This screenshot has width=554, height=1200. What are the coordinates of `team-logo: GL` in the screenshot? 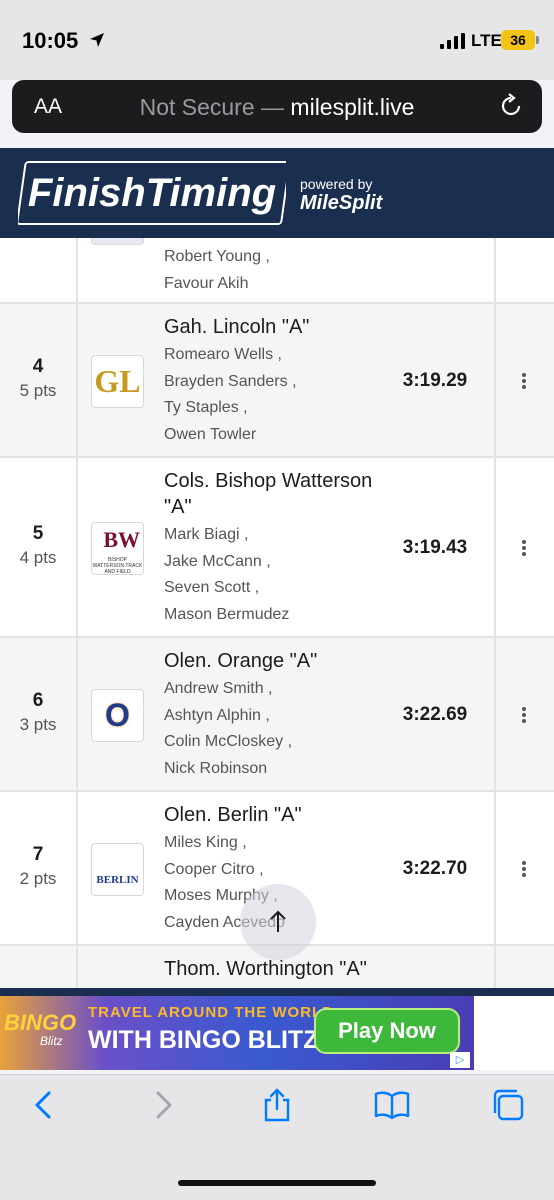 It's located at (117, 381).